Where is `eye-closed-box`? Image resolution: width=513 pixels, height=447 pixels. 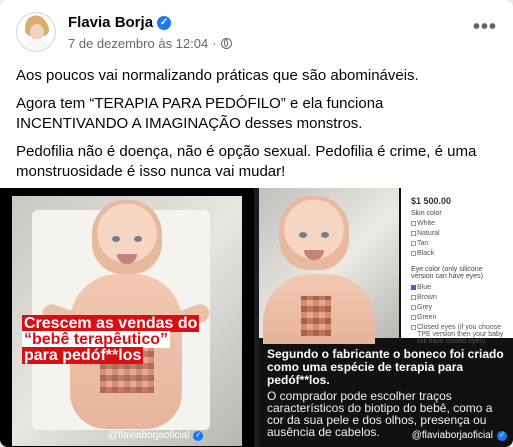
eye-closed-box is located at coordinates (413, 327).